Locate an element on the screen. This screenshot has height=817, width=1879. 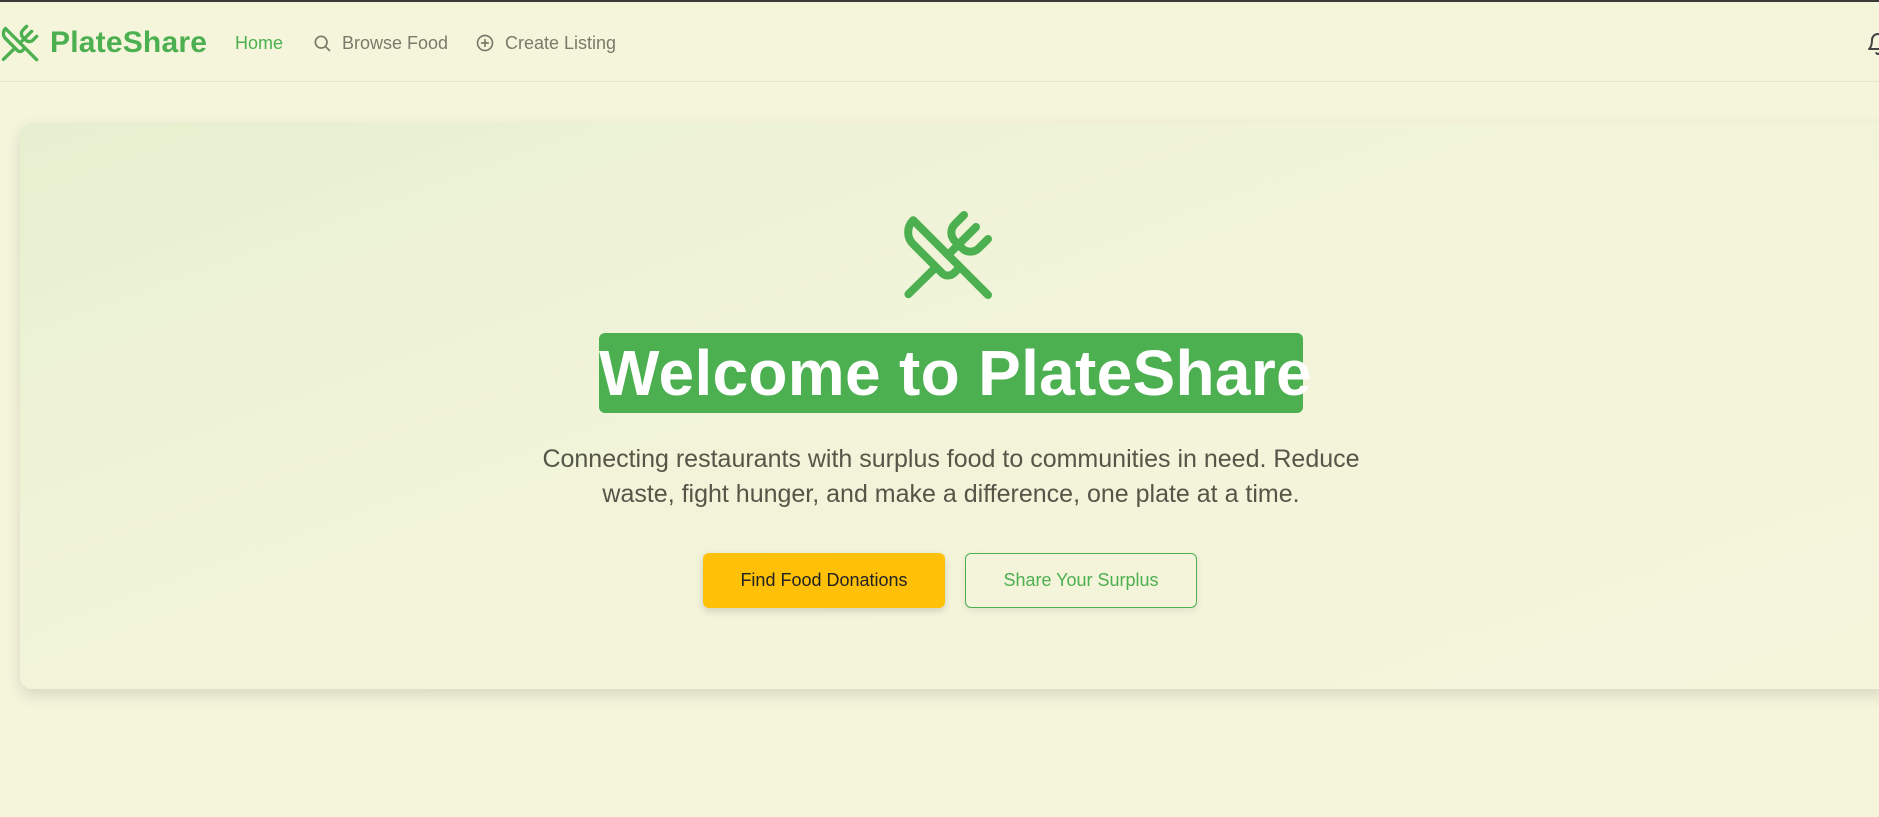
search-icon is located at coordinates (322, 43).